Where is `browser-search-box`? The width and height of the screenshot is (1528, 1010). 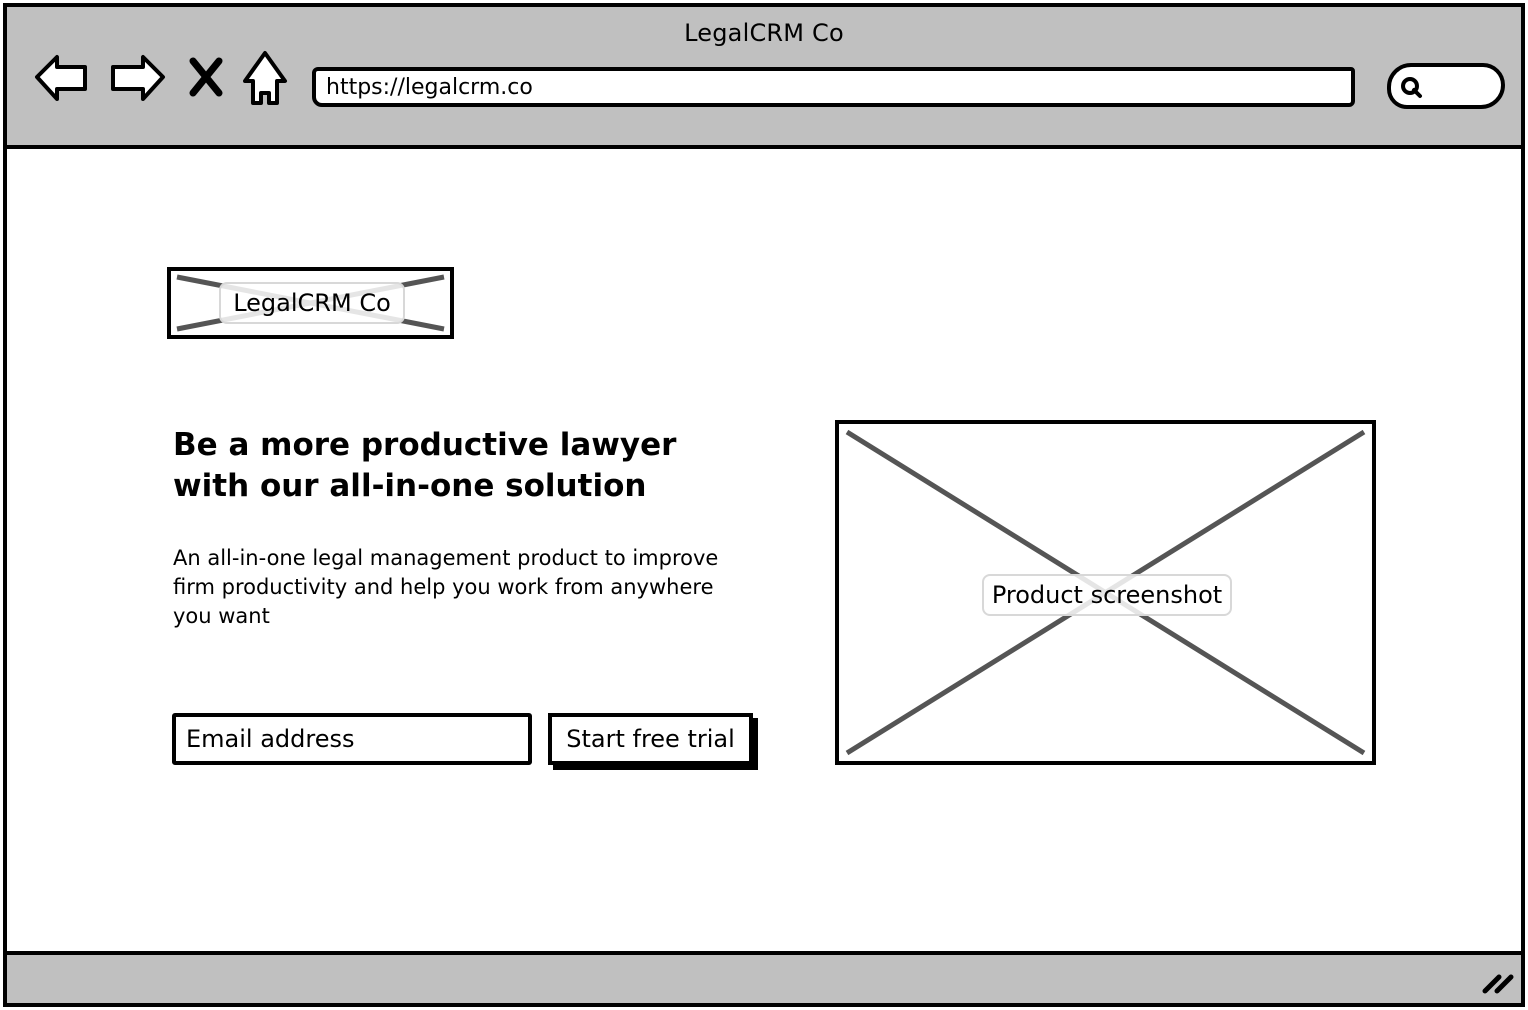 browser-search-box is located at coordinates (1446, 86).